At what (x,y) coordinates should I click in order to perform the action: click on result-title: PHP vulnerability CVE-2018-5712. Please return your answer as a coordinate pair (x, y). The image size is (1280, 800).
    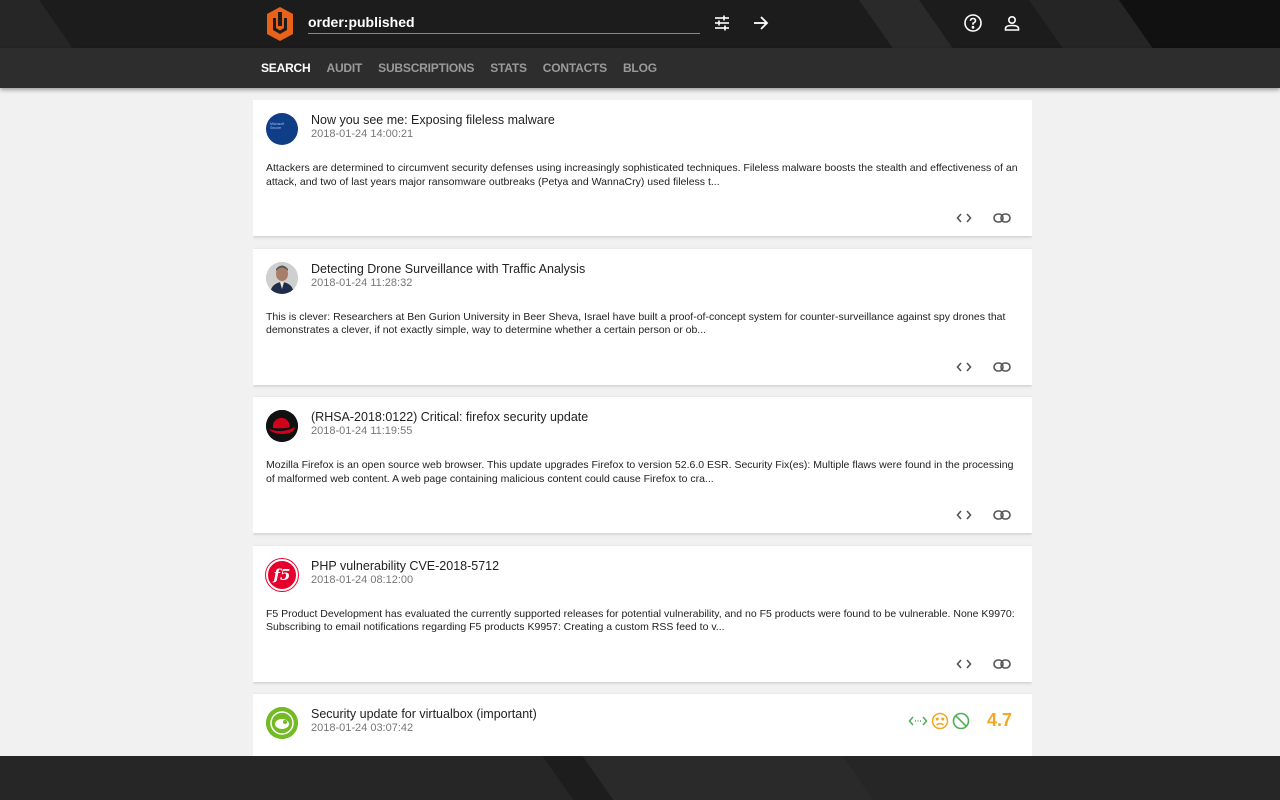
    Looking at the image, I should click on (405, 566).